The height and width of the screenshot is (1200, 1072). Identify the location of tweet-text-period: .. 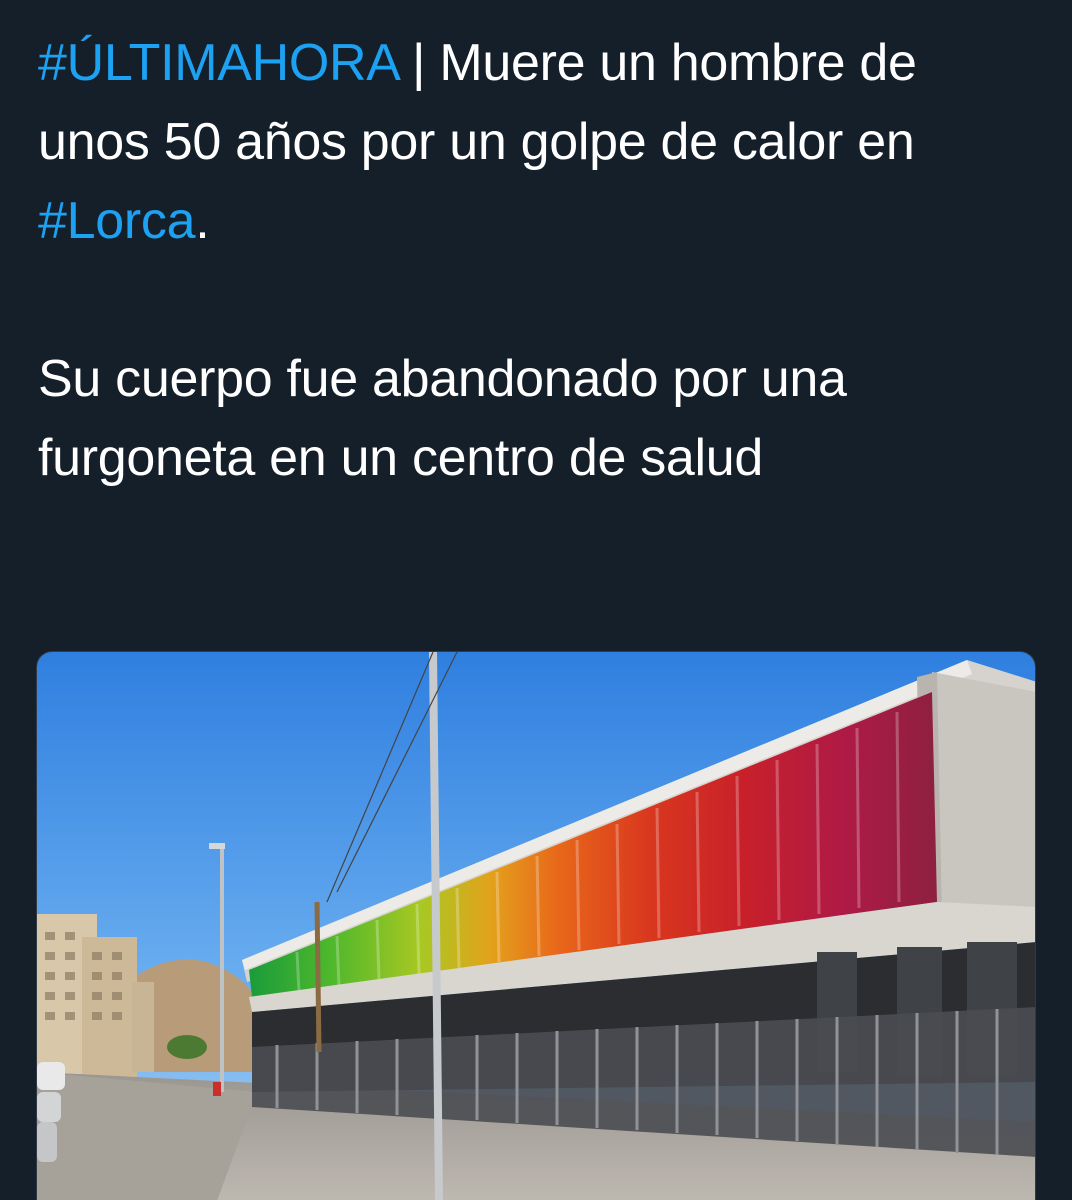
(202, 221).